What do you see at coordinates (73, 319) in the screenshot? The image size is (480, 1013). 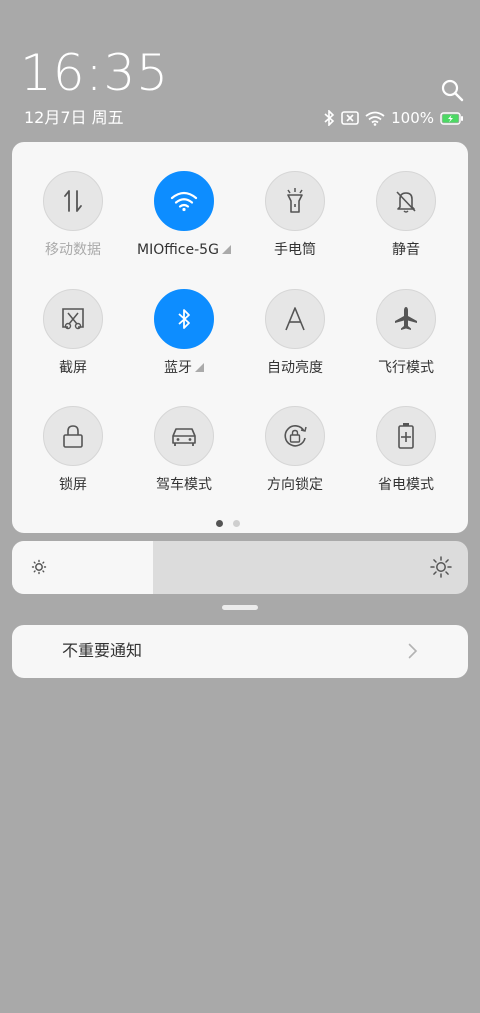 I see `screenshot-icon` at bounding box center [73, 319].